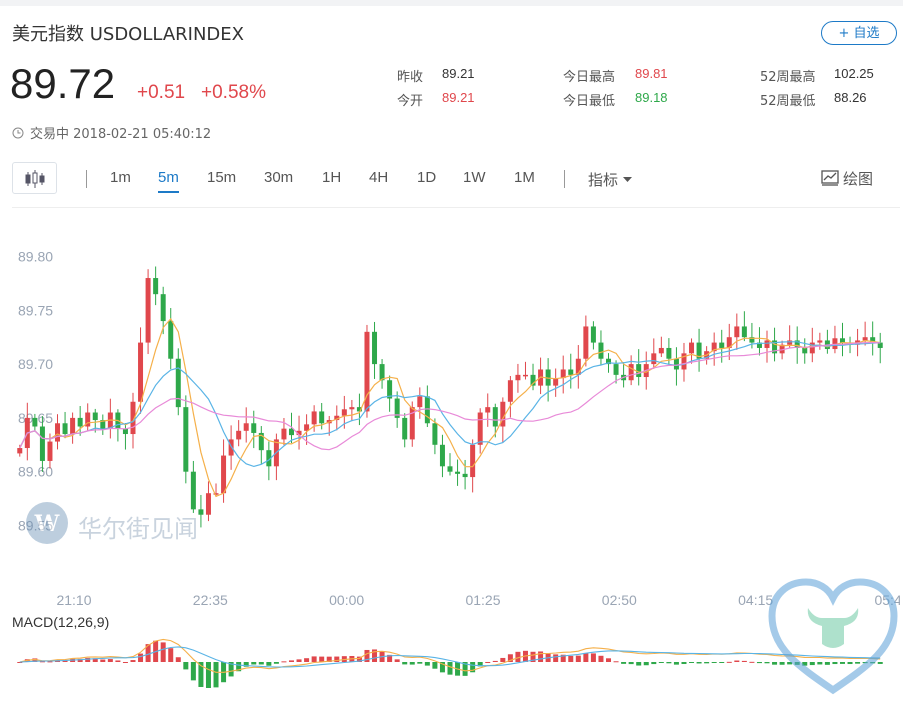  I want to click on period-1h: 1H, so click(331, 177).